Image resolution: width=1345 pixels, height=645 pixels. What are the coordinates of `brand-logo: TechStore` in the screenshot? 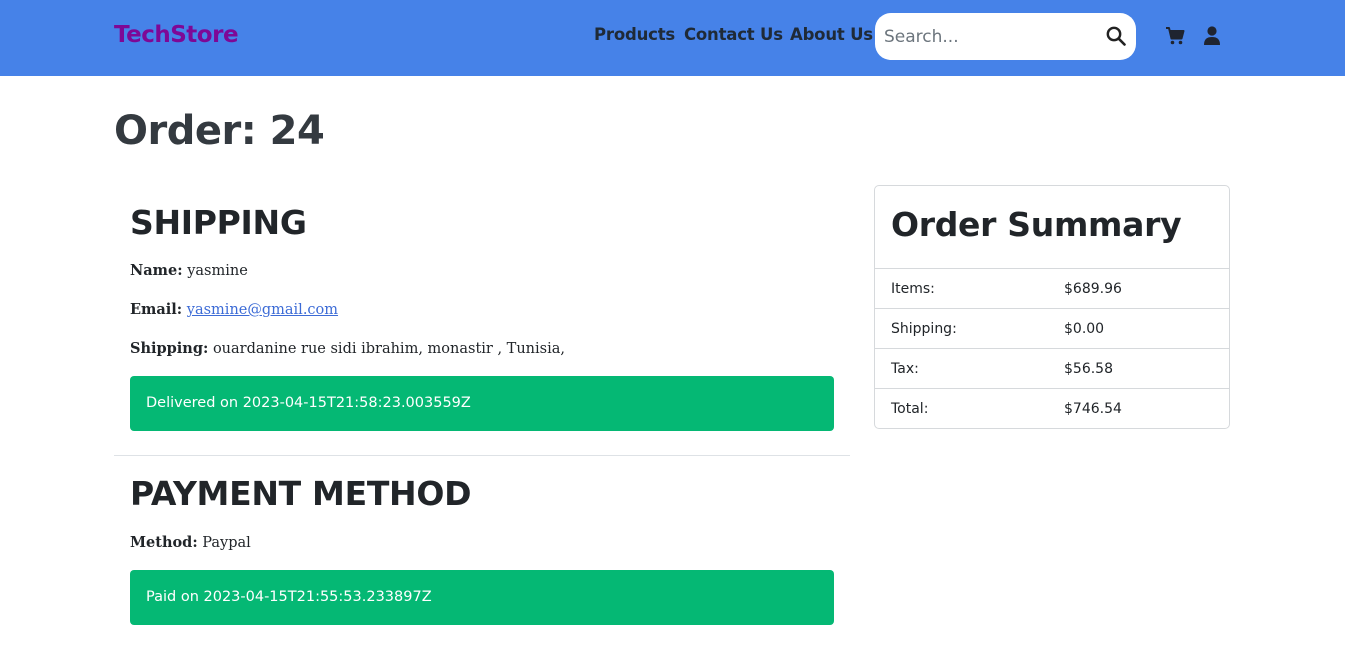 It's located at (176, 35).